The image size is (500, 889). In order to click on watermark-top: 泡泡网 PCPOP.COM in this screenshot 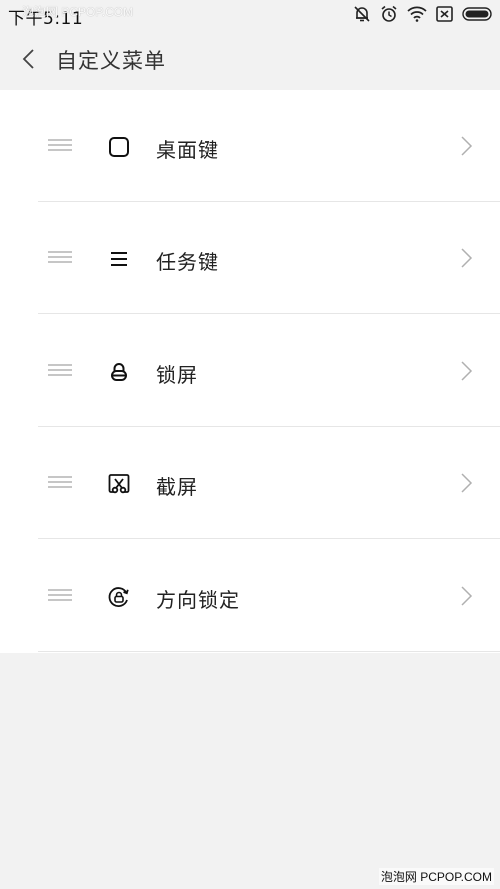, I will do `click(78, 12)`.